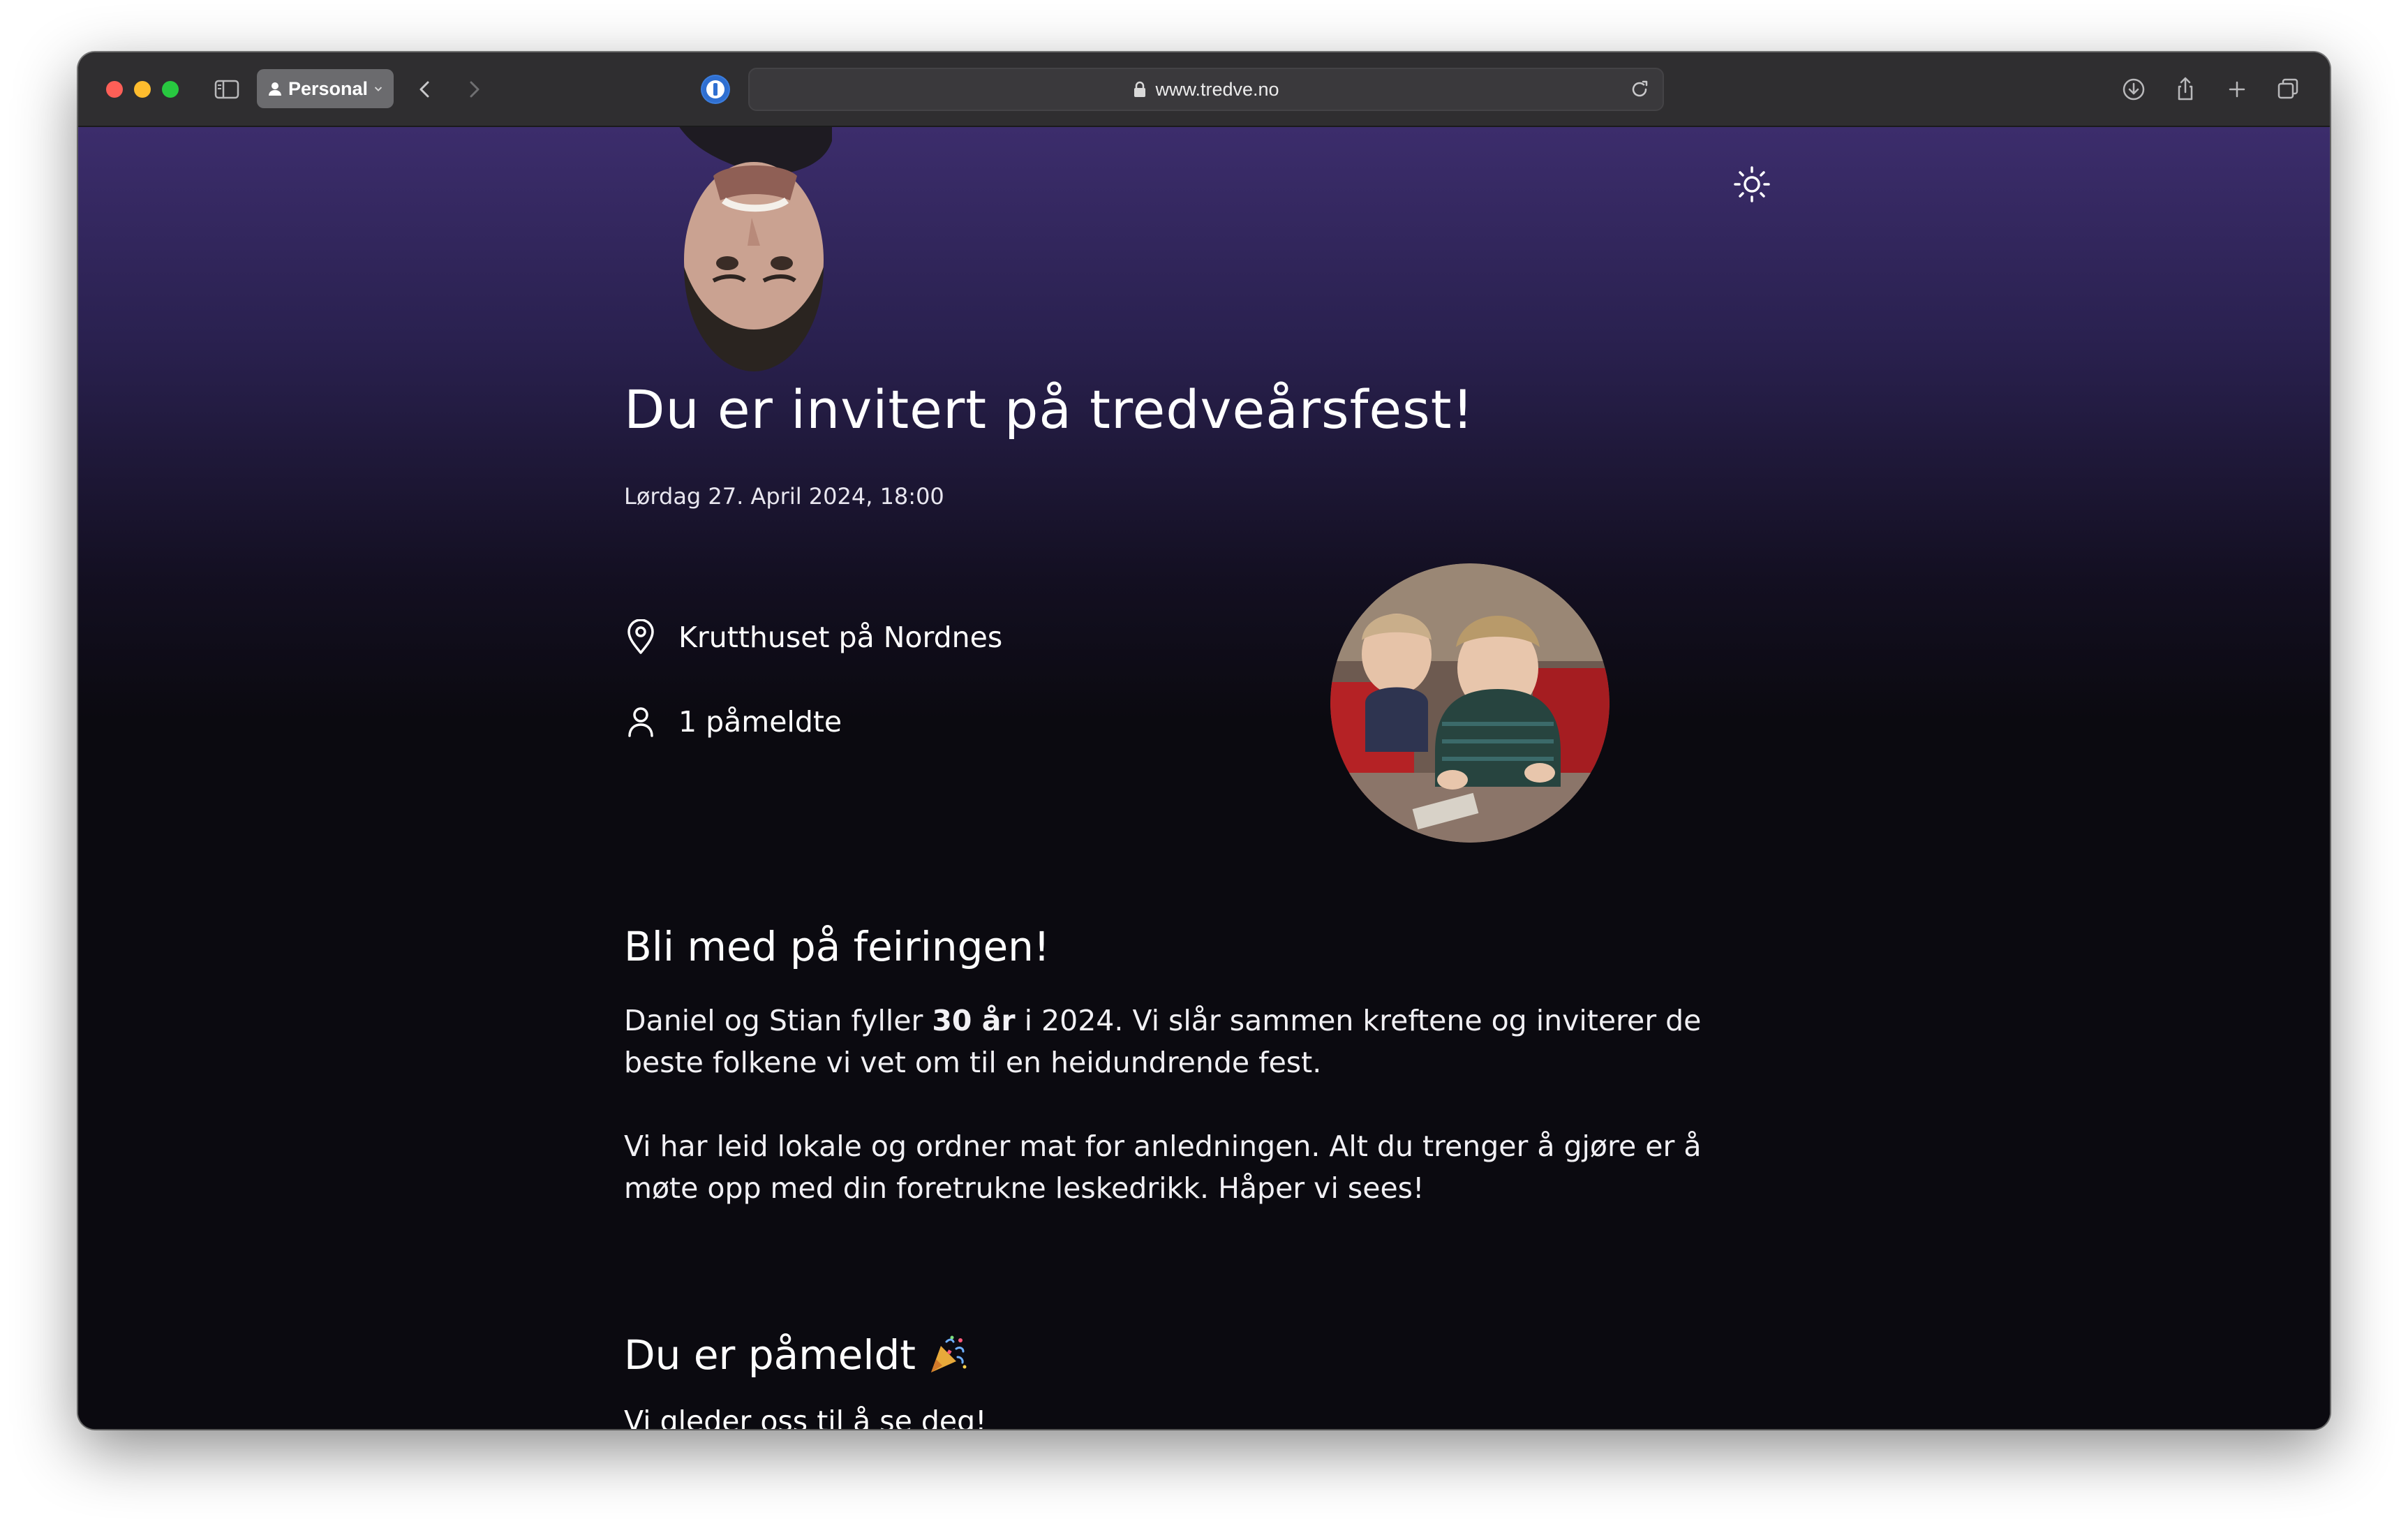  Describe the element at coordinates (1140, 89) in the screenshot. I see `lock-icon` at that location.